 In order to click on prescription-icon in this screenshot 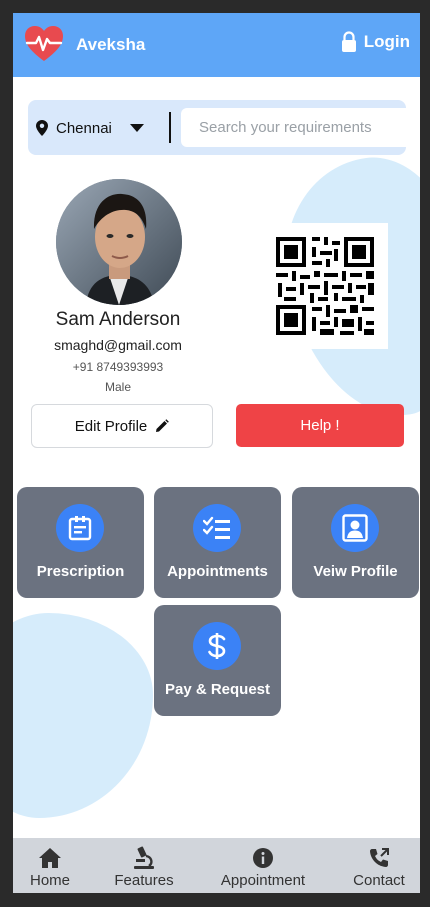, I will do `click(80, 528)`.